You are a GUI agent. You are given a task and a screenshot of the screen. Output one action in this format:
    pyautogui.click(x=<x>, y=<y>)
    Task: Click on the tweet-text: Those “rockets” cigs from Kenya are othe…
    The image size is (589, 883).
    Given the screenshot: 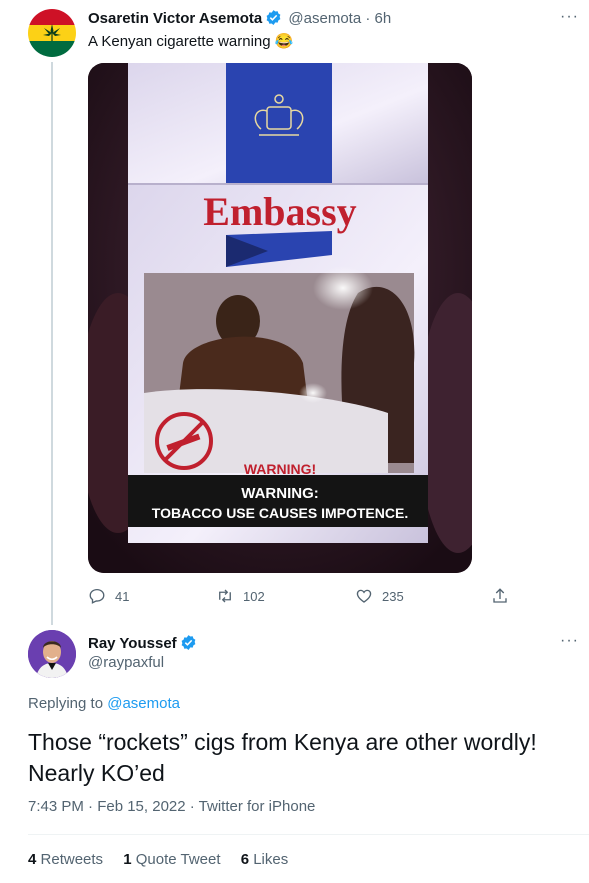 What is the action you would take?
    pyautogui.click(x=282, y=757)
    